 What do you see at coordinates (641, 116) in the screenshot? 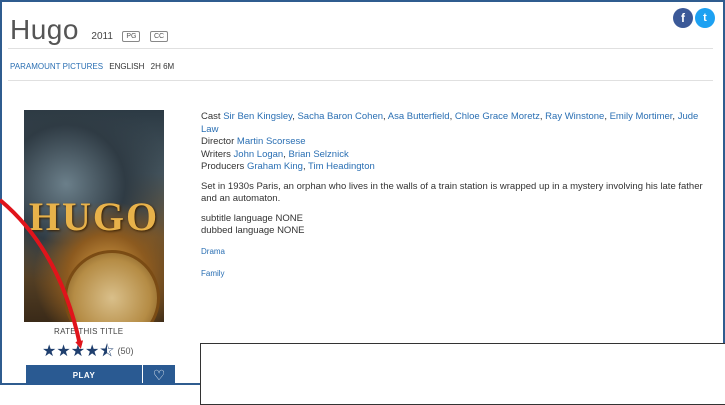
I see `cast-link: Emily Mortimer` at bounding box center [641, 116].